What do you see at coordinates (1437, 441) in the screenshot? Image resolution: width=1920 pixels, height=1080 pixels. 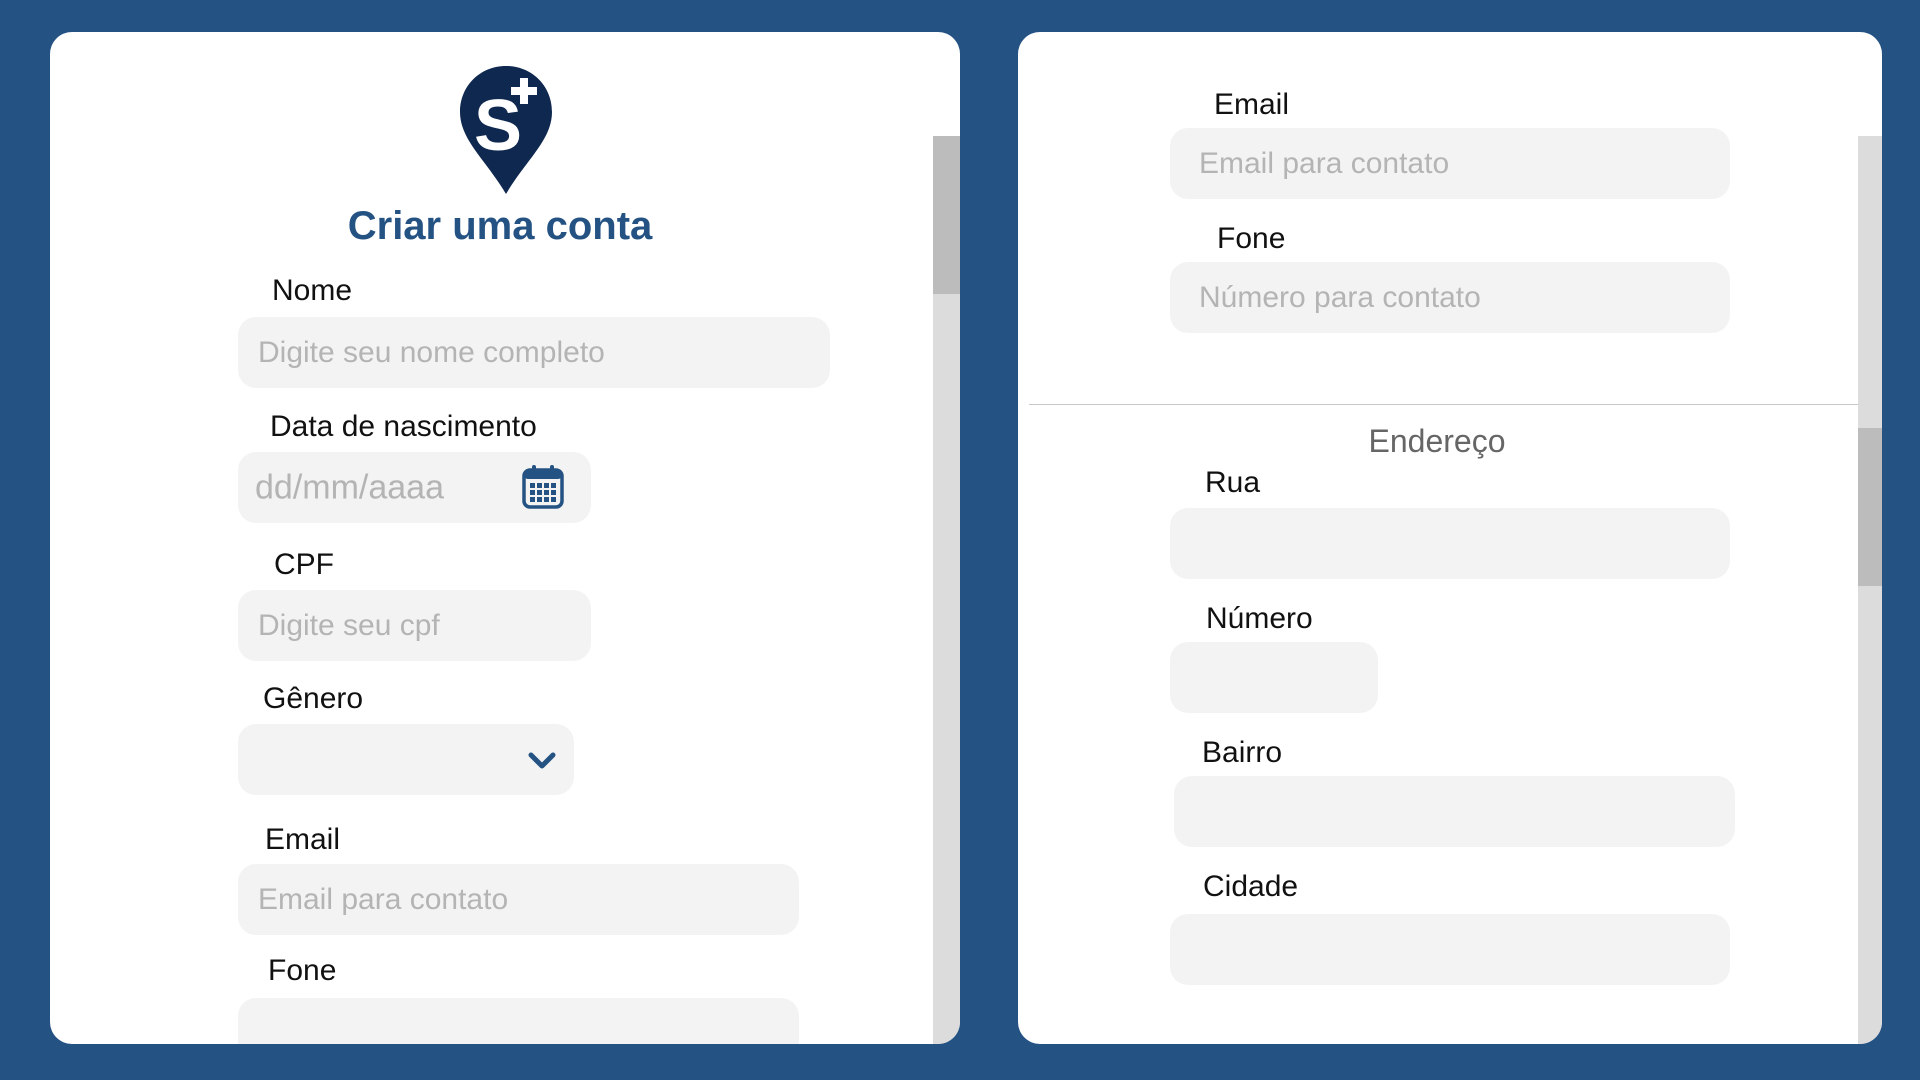 I see `address-section-title: Endereço` at bounding box center [1437, 441].